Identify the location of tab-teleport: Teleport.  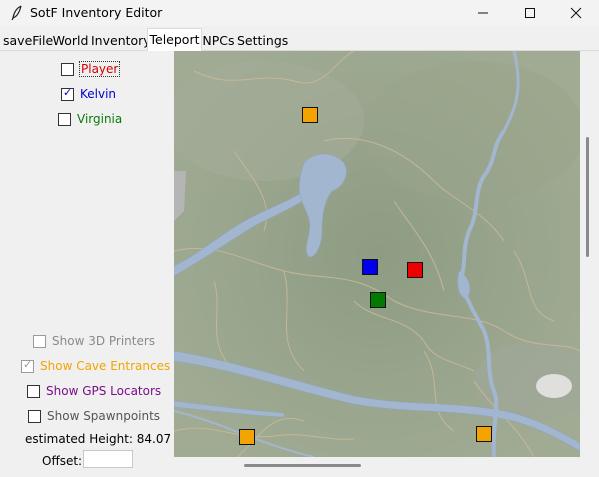
(174, 39).